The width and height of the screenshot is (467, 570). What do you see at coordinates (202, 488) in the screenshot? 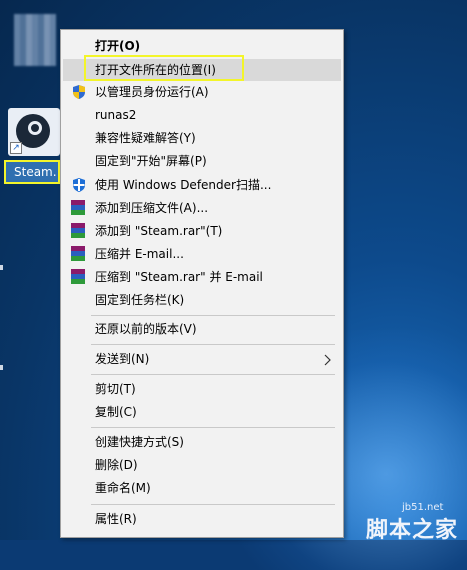
I see `menu-item-rename: 重命名(M)` at bounding box center [202, 488].